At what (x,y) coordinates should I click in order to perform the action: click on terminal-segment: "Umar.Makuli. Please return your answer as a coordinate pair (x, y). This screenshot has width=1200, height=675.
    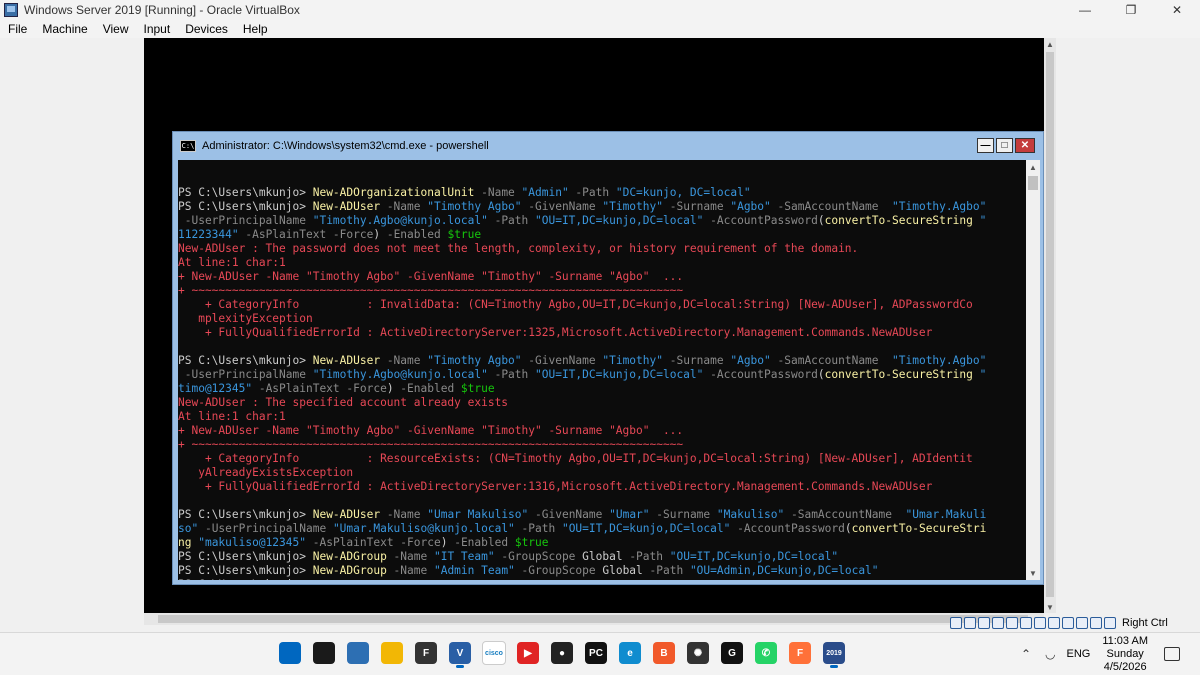
    Looking at the image, I should click on (946, 514).